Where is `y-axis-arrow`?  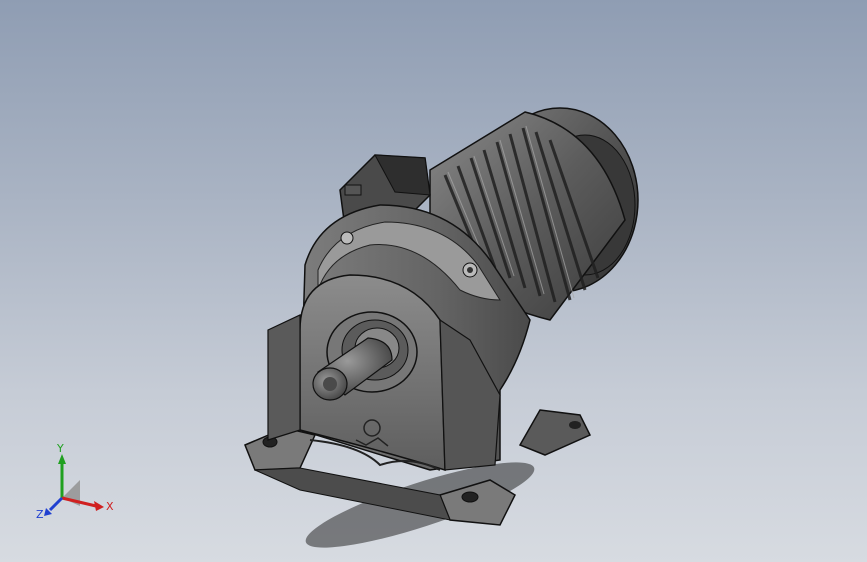 y-axis-arrow is located at coordinates (62, 459).